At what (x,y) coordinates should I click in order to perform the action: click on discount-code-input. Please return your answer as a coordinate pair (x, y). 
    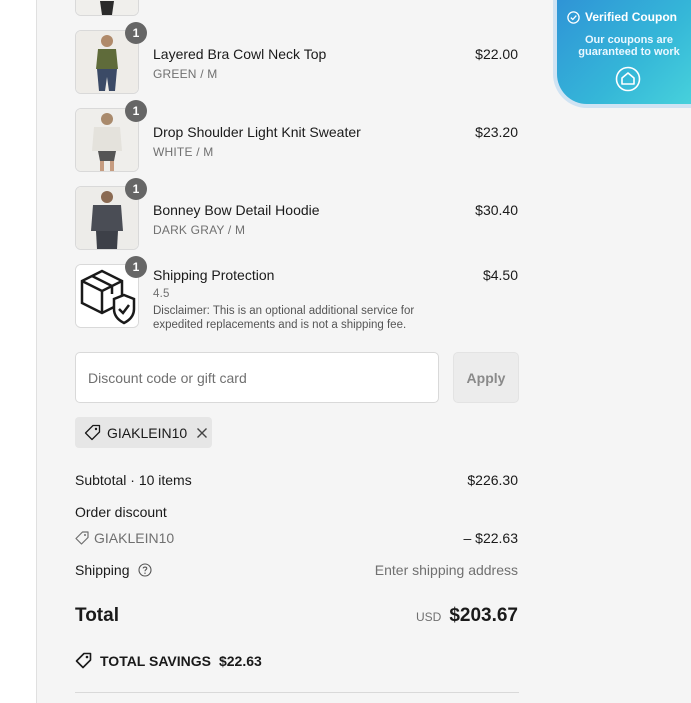
    Looking at the image, I should click on (257, 377).